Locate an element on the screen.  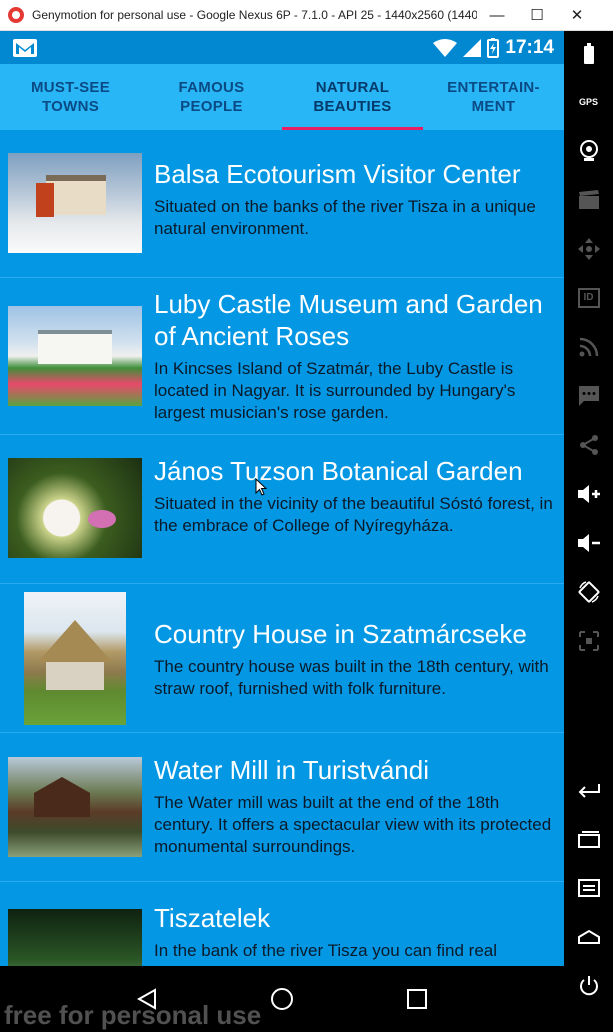
scale-tool-button is located at coordinates (588, 640).